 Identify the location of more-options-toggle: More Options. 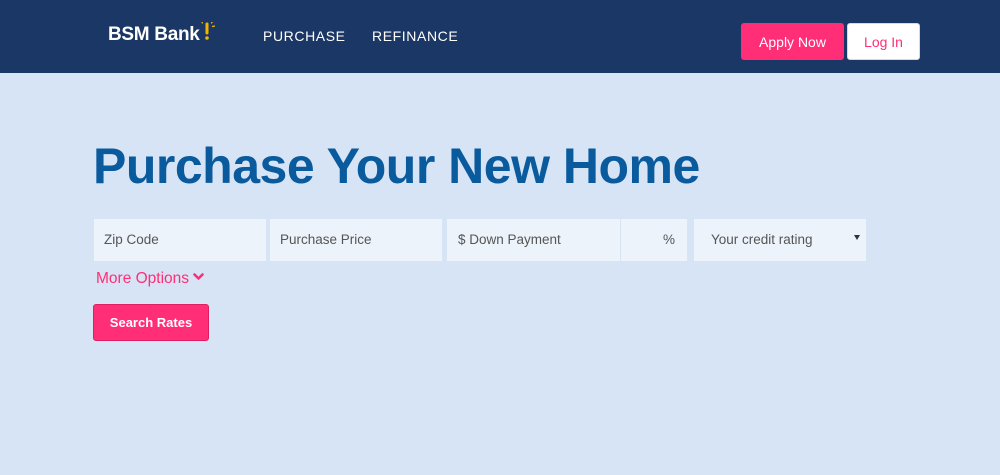
(150, 279).